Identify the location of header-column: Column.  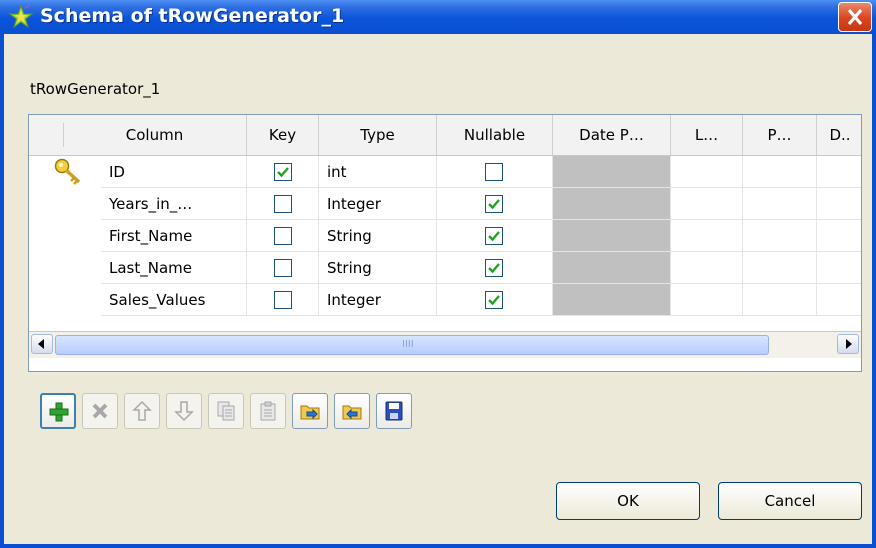
(155, 135).